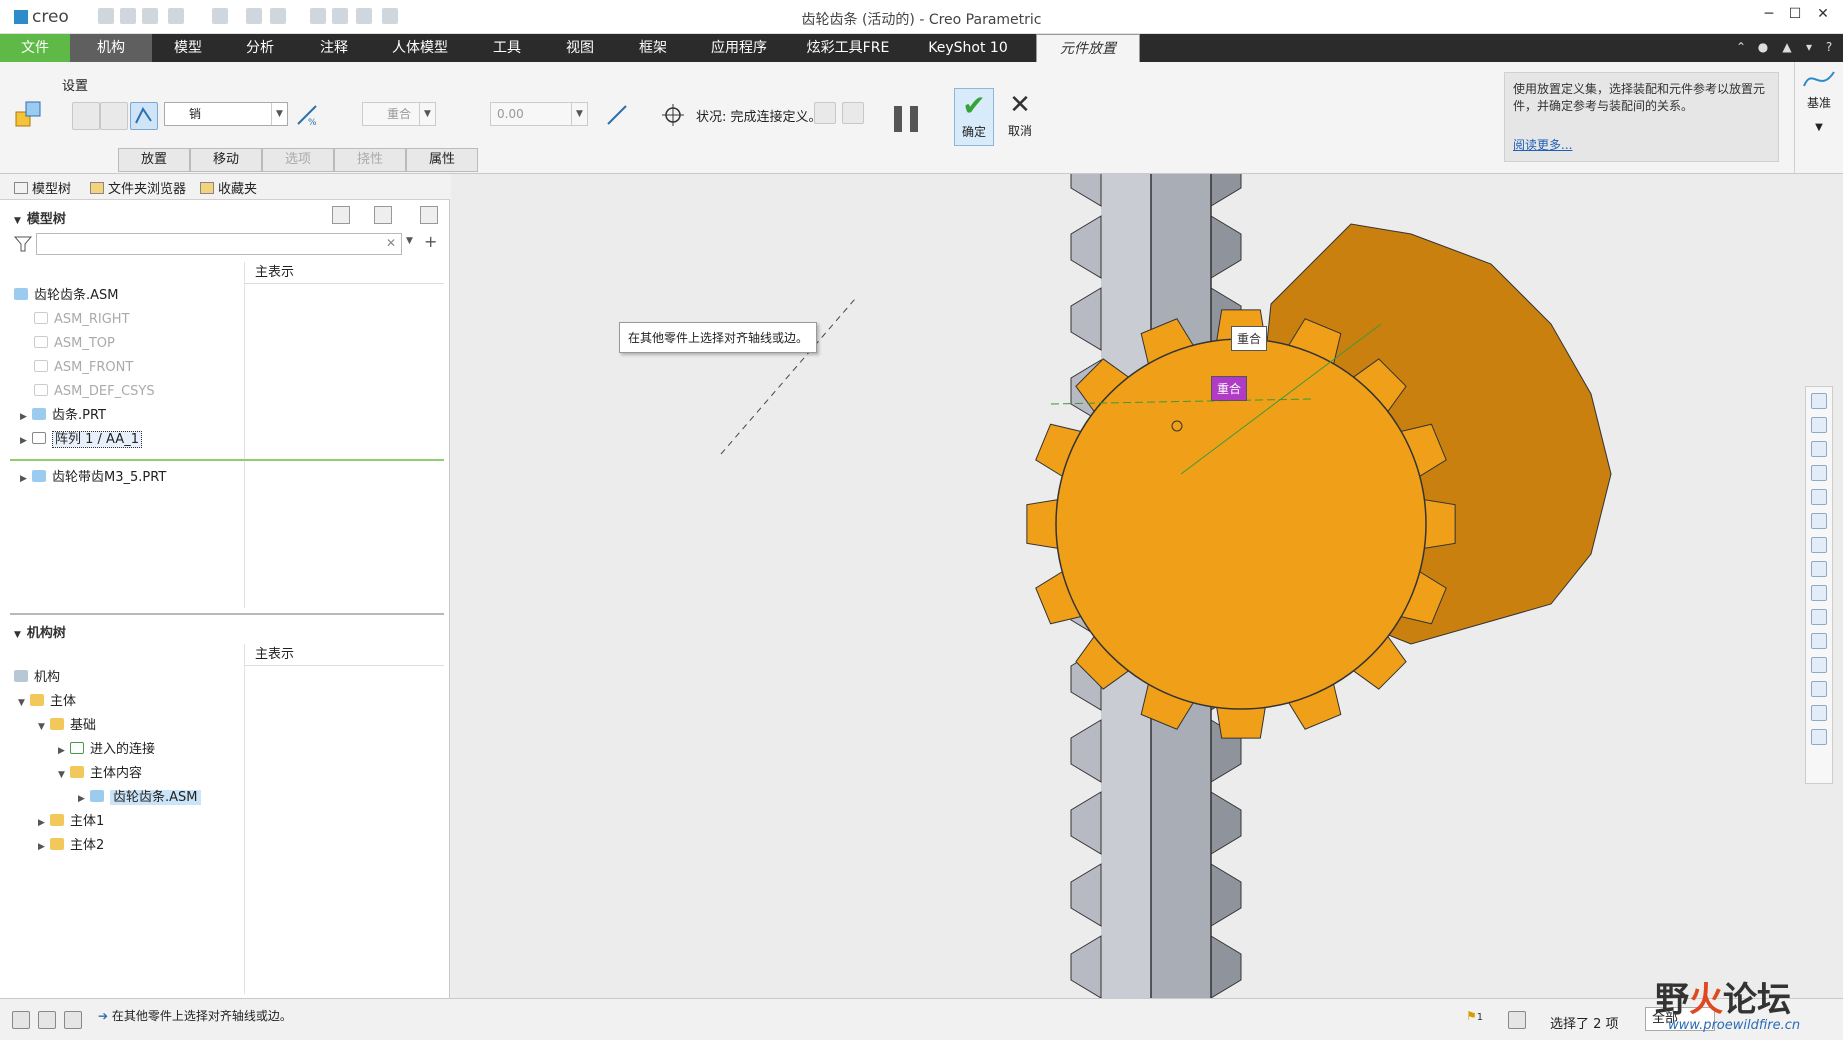 Image resolution: width=1843 pixels, height=1040 pixels. I want to click on tab-view: 视图, so click(580, 48).